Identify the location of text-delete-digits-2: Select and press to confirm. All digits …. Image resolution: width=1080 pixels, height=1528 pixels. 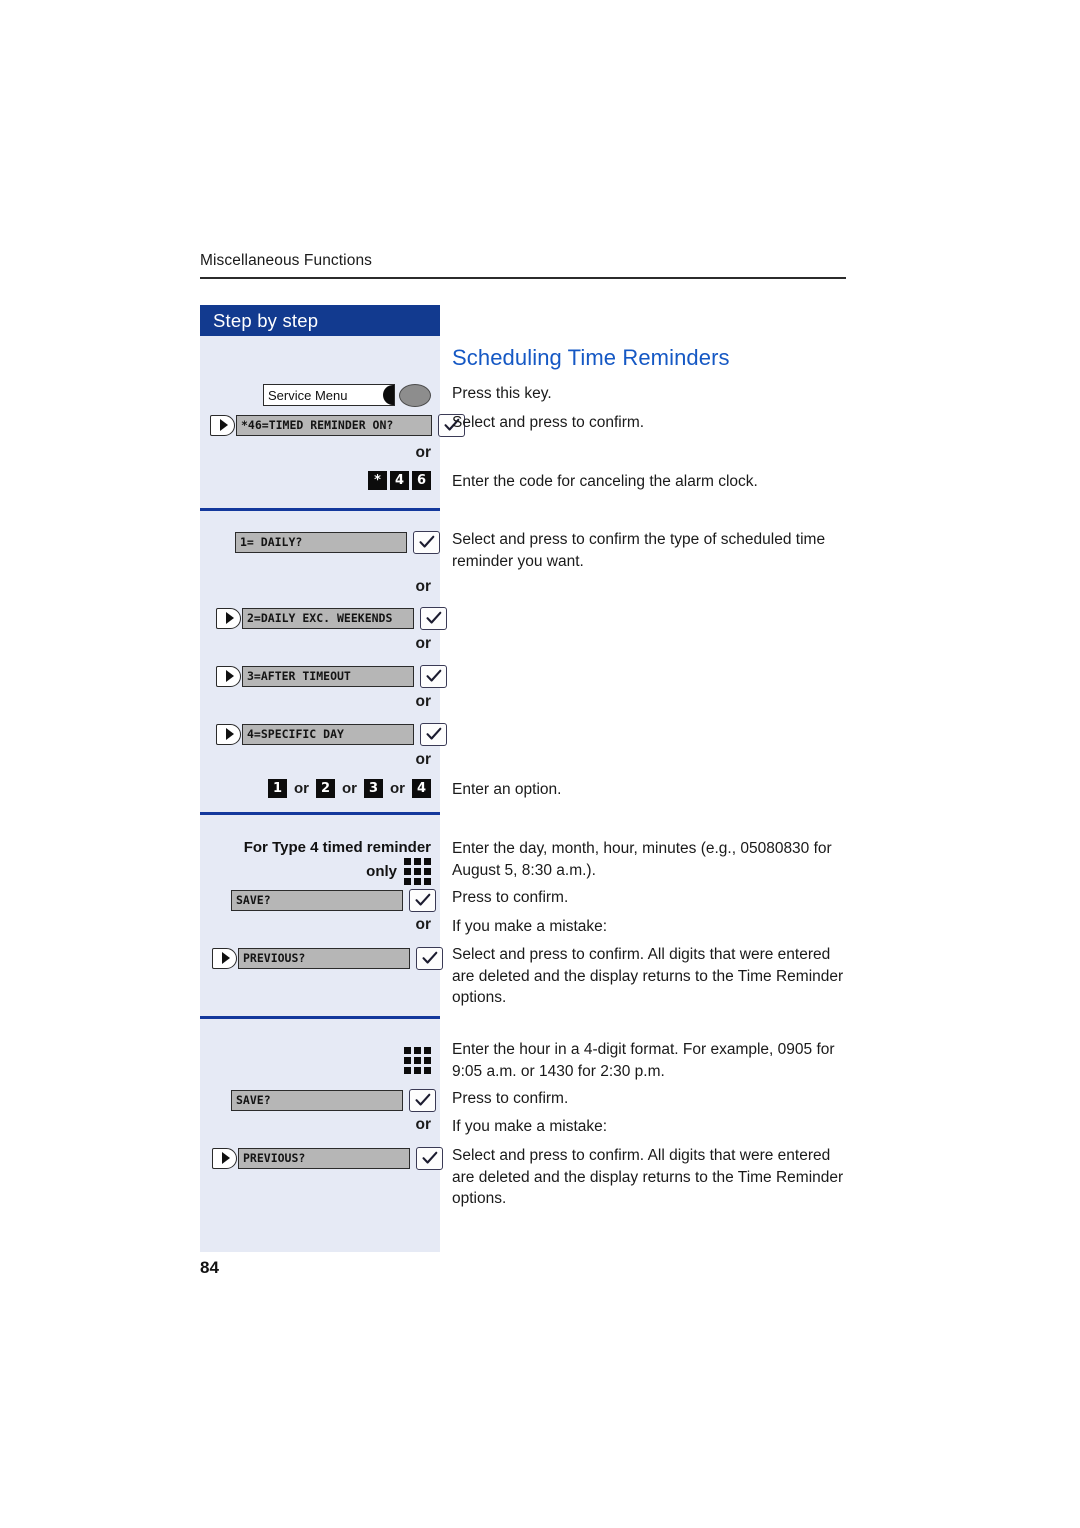
(648, 1177).